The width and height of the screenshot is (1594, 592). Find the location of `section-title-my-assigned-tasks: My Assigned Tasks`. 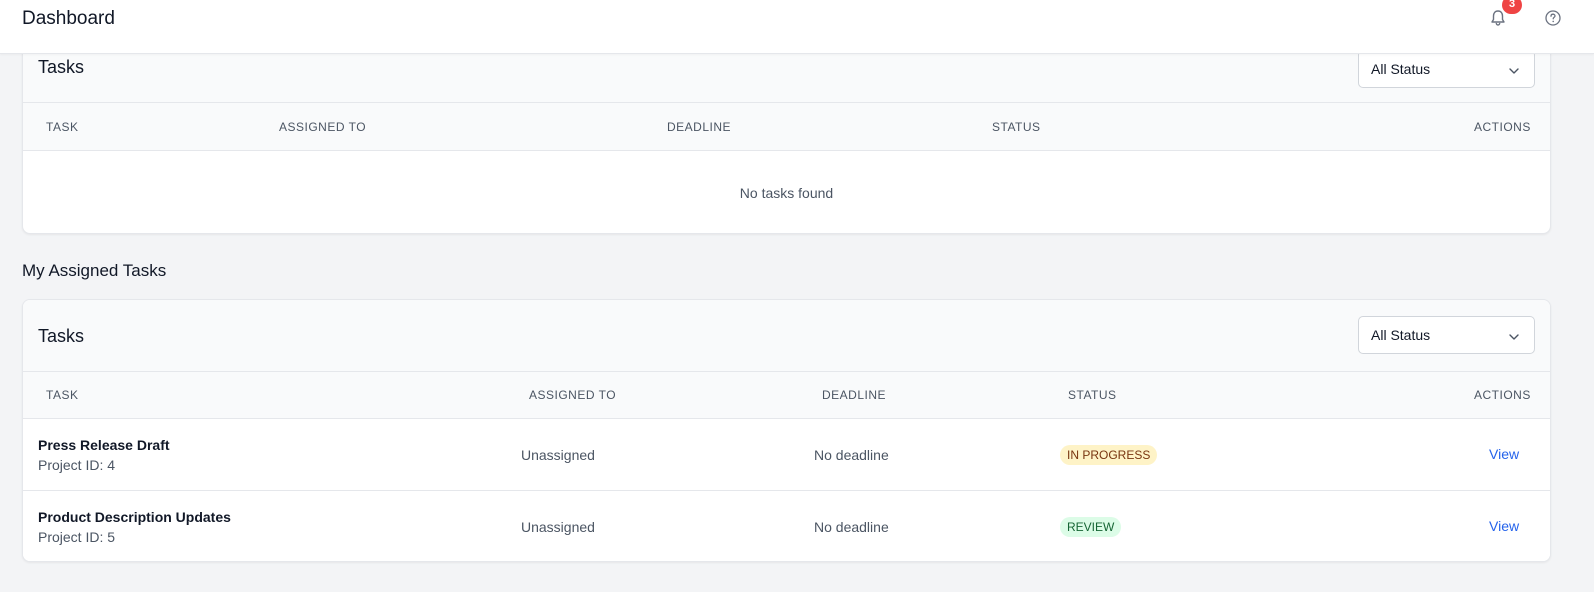

section-title-my-assigned-tasks: My Assigned Tasks is located at coordinates (94, 270).